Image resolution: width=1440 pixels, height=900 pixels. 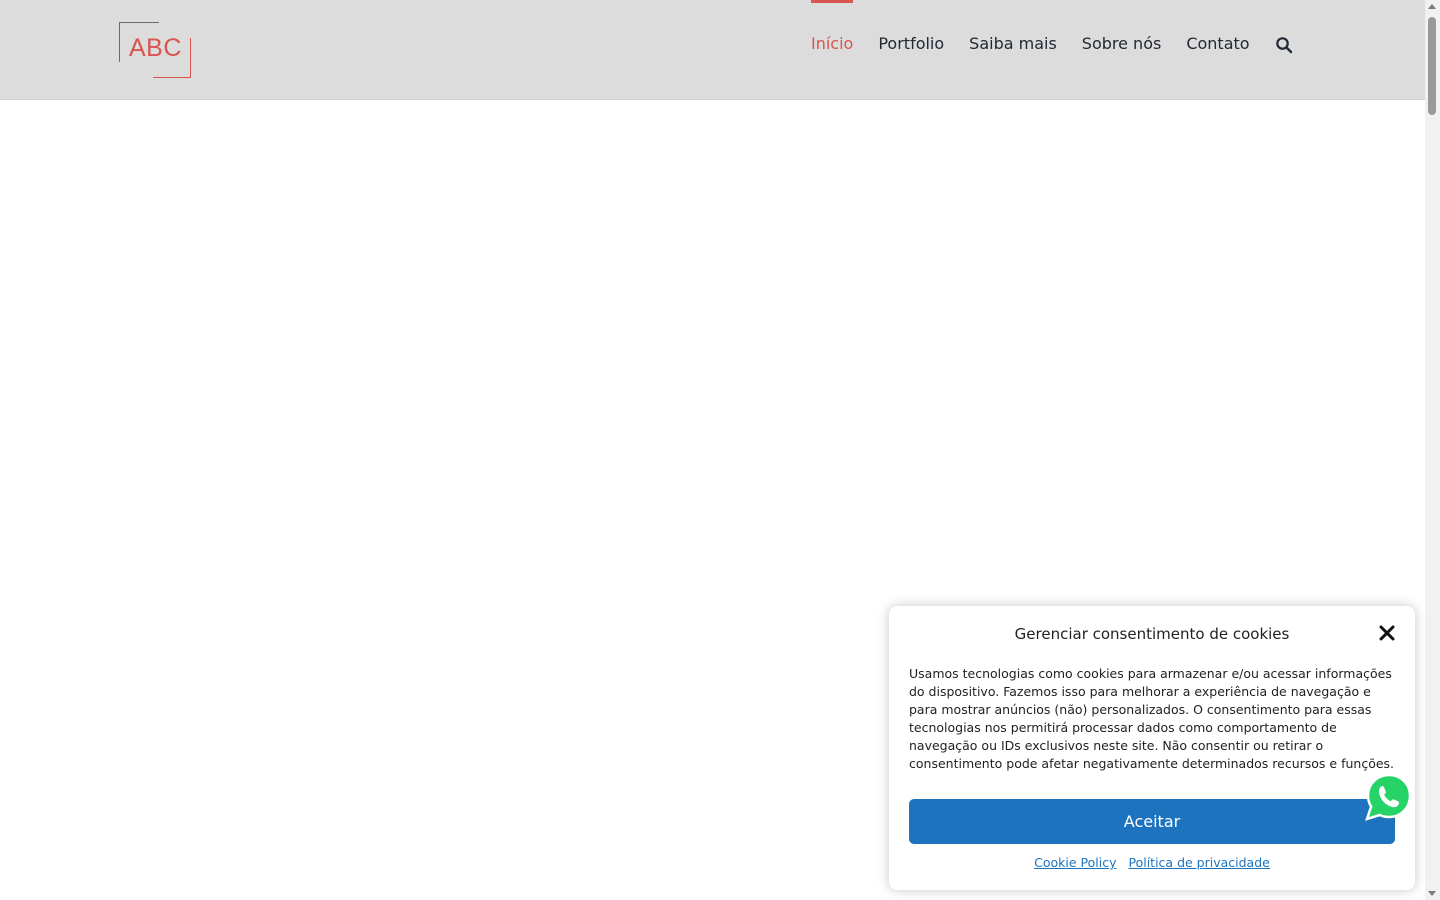 What do you see at coordinates (1217, 50) in the screenshot?
I see `nav-item-contato: Contato` at bounding box center [1217, 50].